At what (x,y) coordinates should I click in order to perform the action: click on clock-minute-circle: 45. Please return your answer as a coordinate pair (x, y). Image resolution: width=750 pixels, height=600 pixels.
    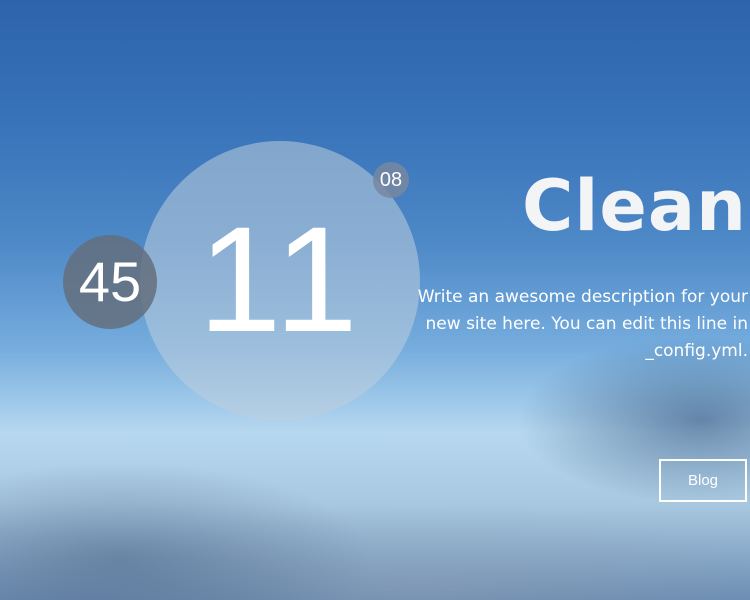
    Looking at the image, I should click on (110, 282).